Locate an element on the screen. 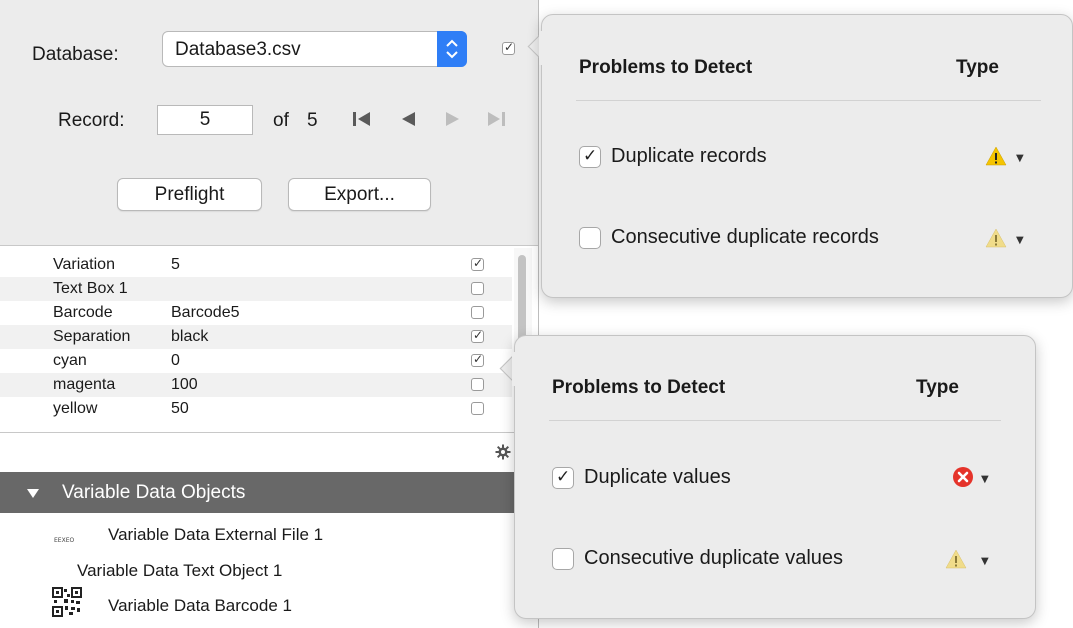  table-divider is located at coordinates (269, 432).